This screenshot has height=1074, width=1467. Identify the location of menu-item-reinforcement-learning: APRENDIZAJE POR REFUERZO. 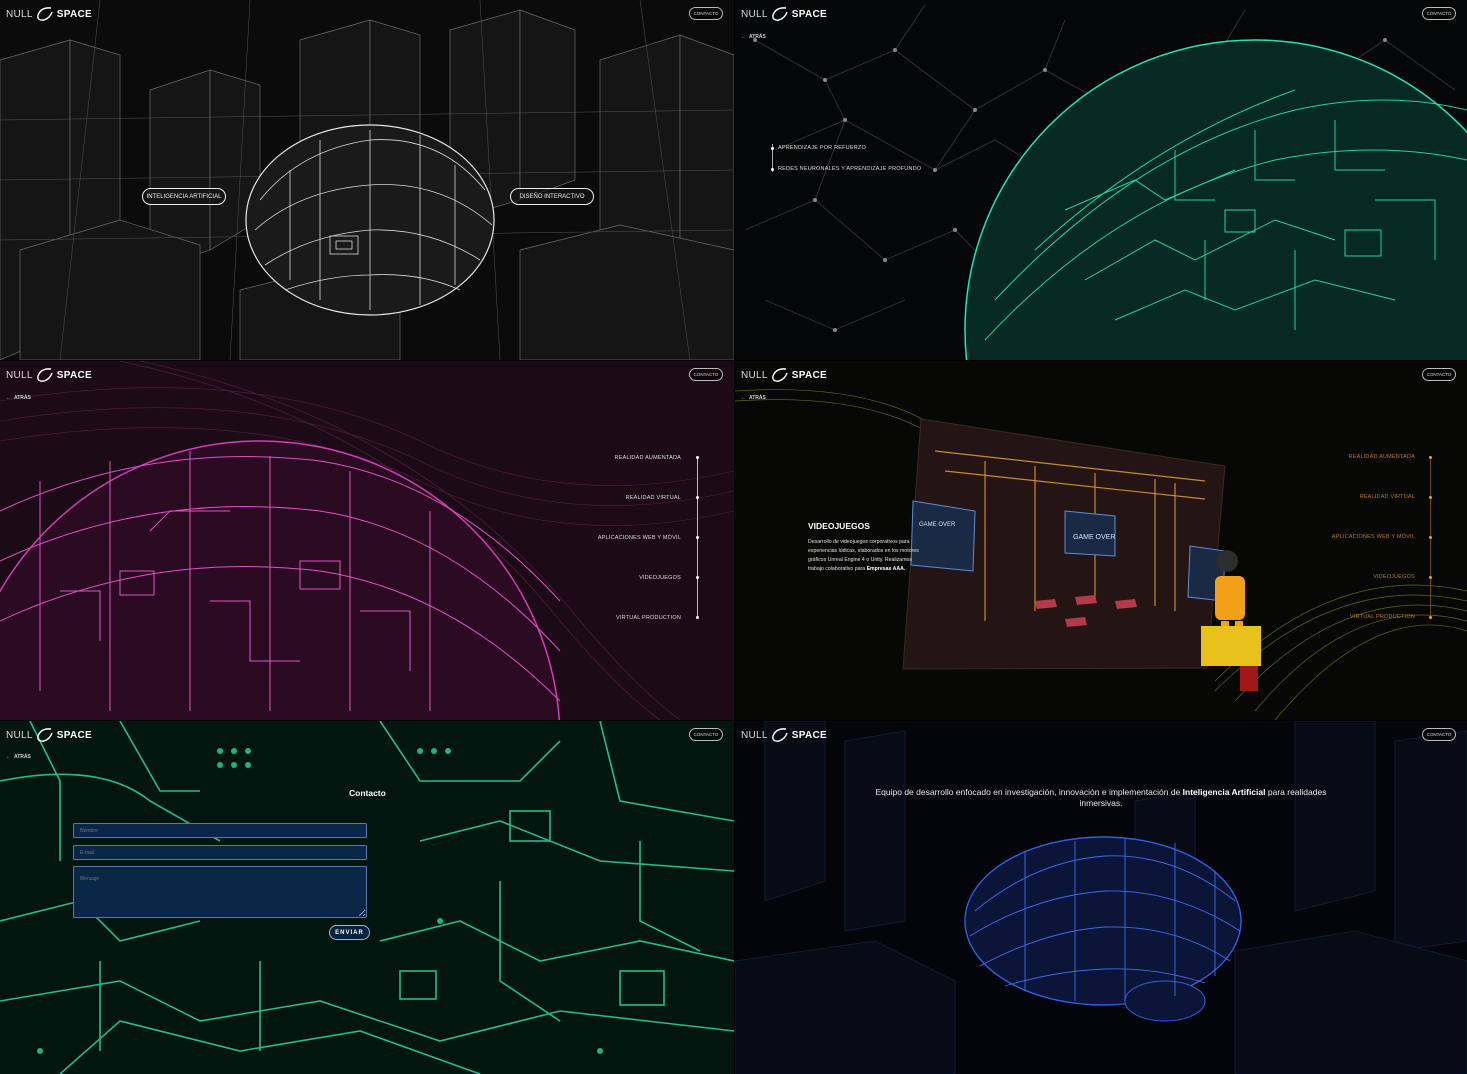
(822, 148).